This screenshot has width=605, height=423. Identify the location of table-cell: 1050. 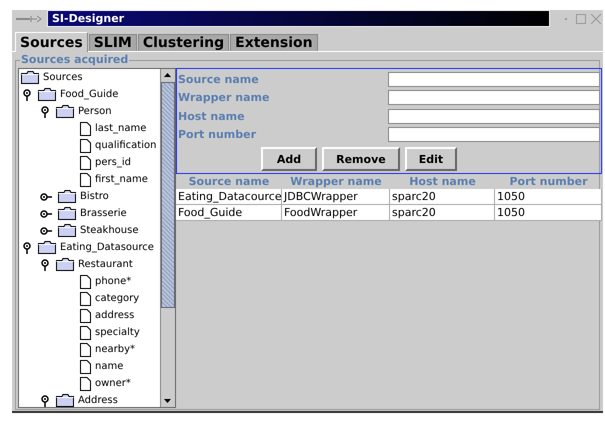
(548, 213).